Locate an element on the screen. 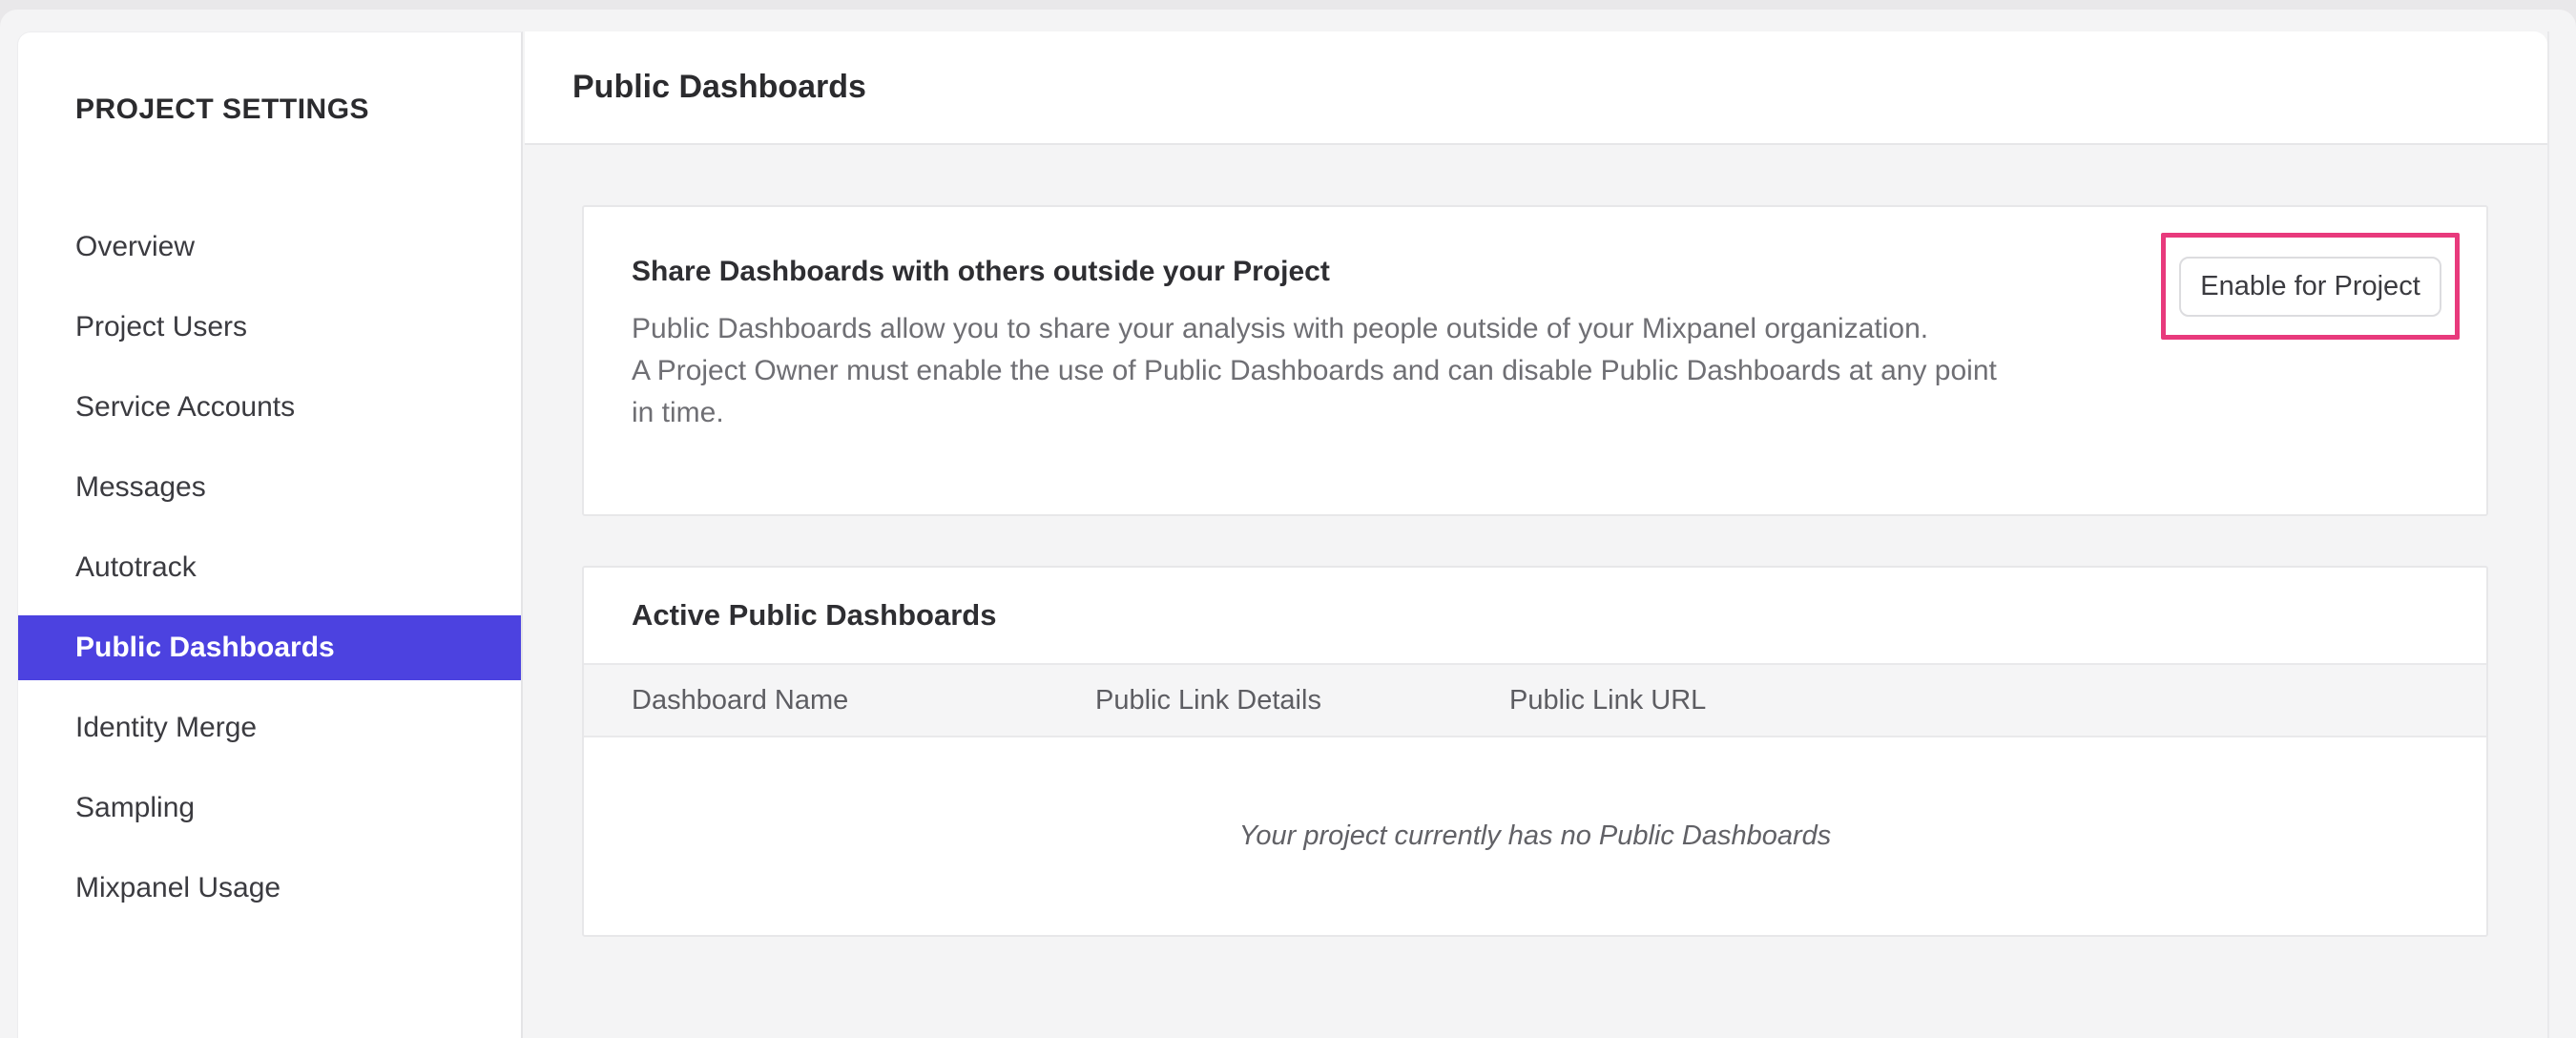 The width and height of the screenshot is (2576, 1038). sidebar-item-identity-merge: Identity Merge is located at coordinates (269, 727).